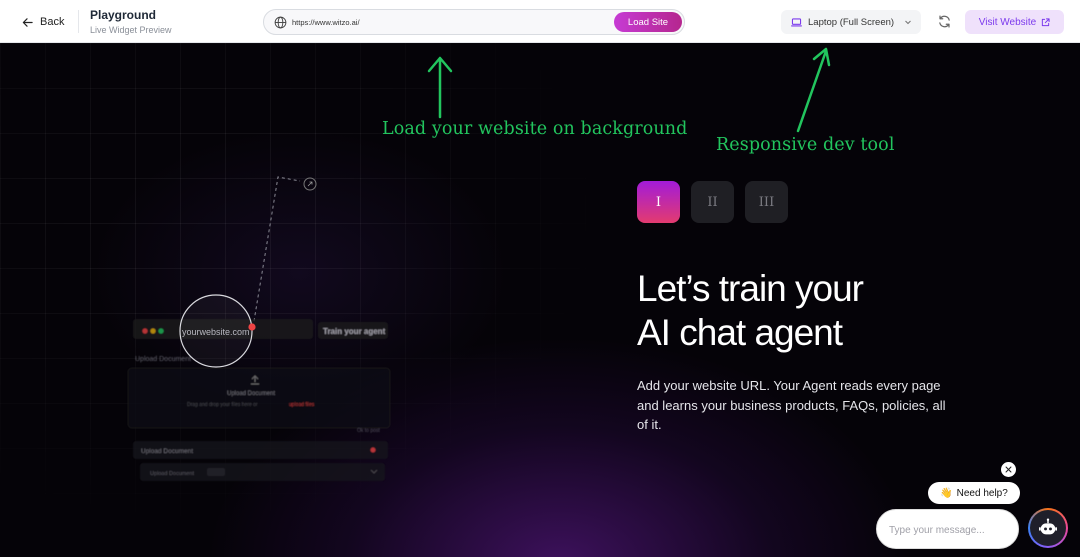 The height and width of the screenshot is (557, 1080). I want to click on close-help-button, so click(1008, 469).